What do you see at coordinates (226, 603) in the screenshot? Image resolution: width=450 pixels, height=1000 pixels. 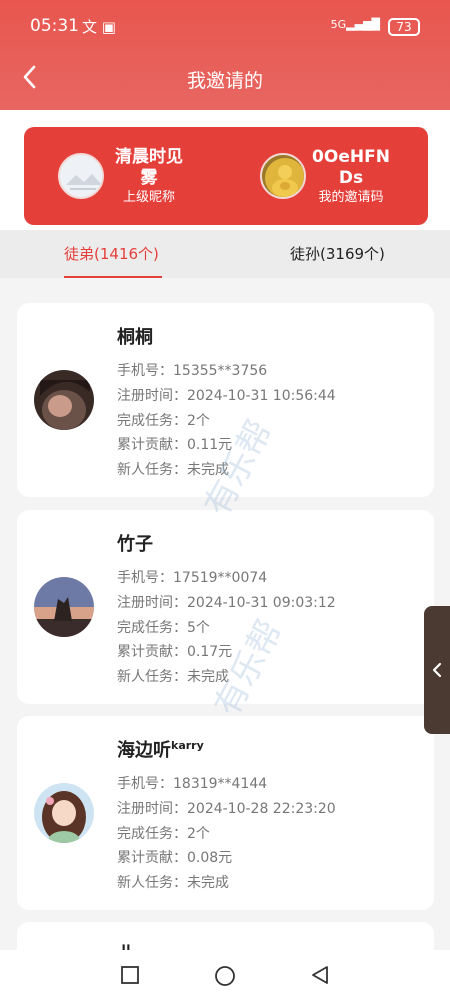 I see `member-register-time: 注册时间：2024-10-31 09:03:12` at bounding box center [226, 603].